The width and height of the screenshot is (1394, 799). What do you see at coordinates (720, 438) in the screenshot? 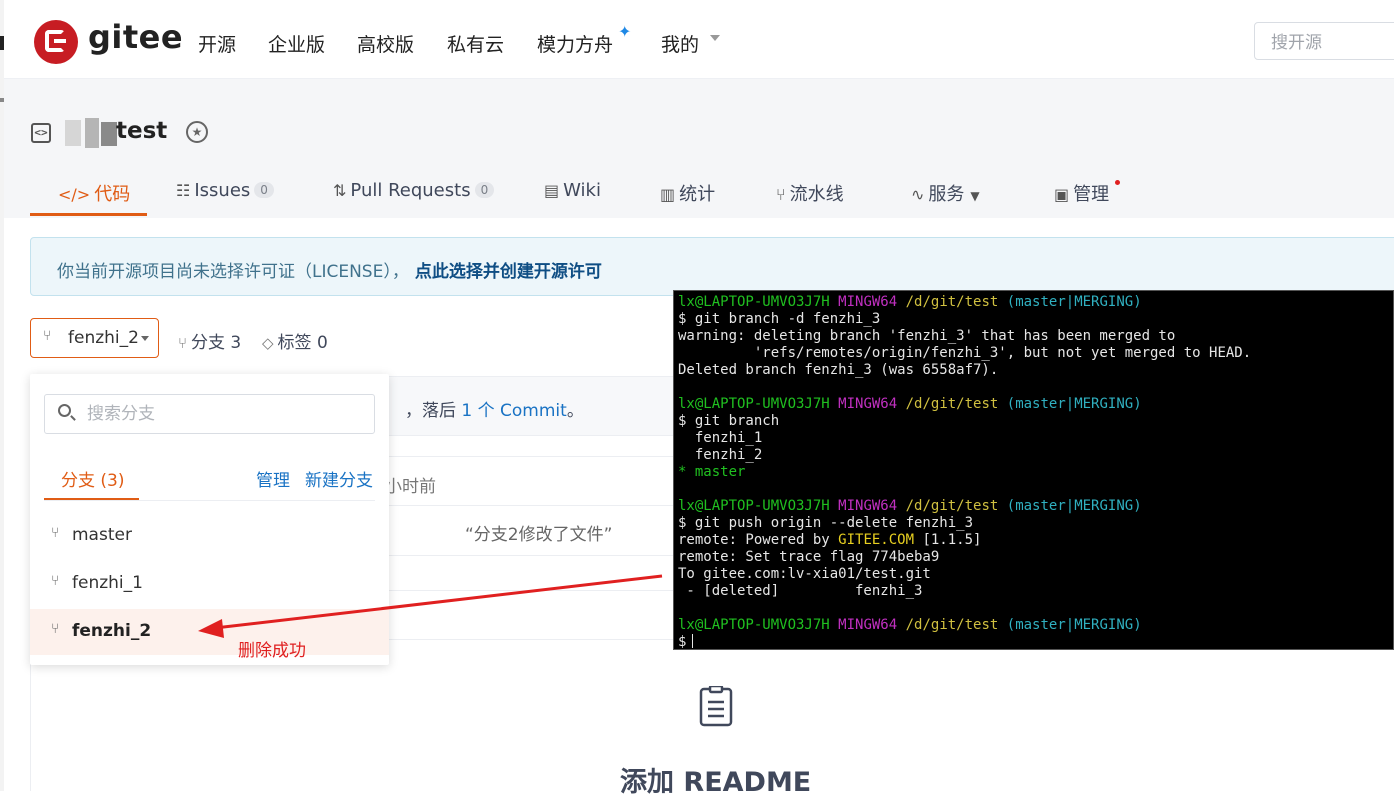
I see `terminal-line: fenzhi_1` at bounding box center [720, 438].